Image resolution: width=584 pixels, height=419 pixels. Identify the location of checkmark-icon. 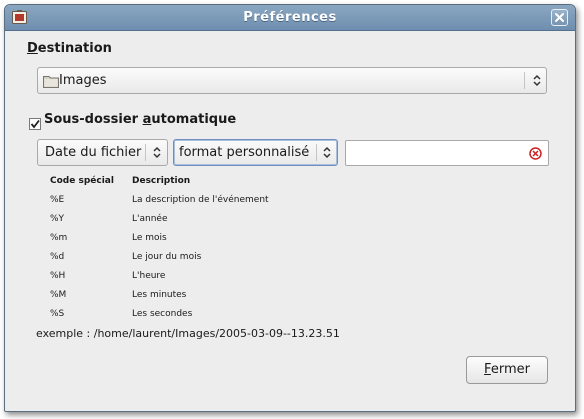
(35, 124).